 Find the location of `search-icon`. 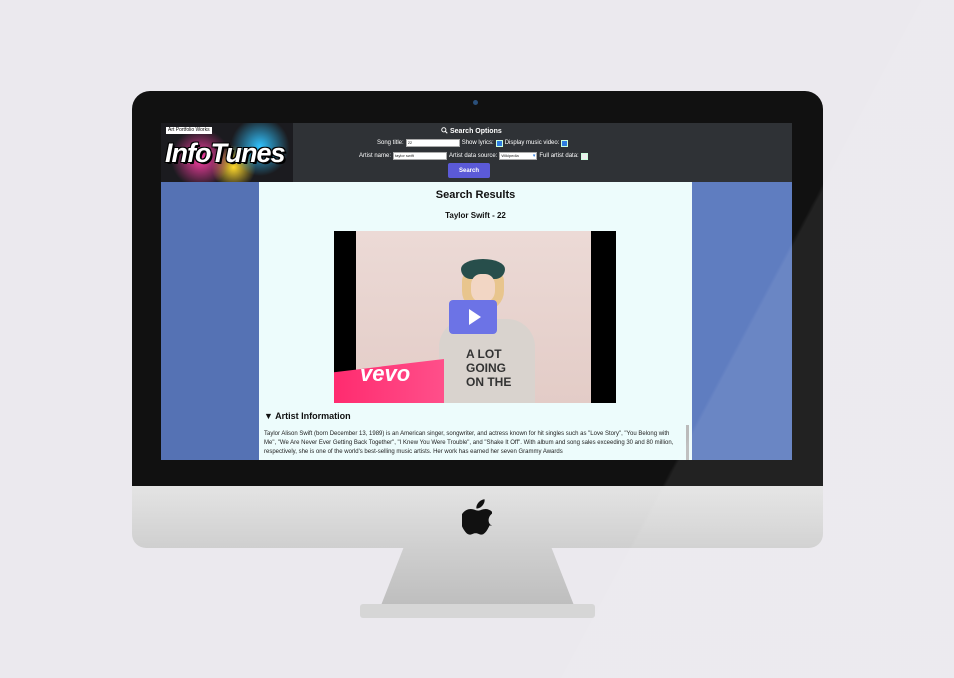

search-icon is located at coordinates (444, 131).